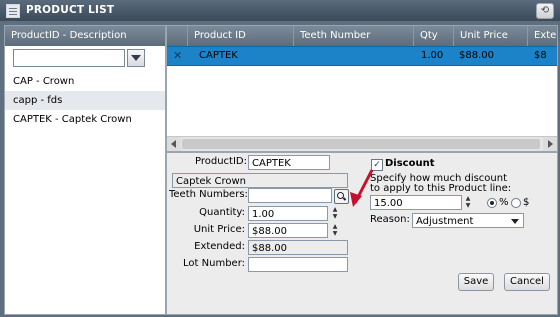 Image resolution: width=560 pixels, height=317 pixels. Describe the element at coordinates (492, 203) in the screenshot. I see `percent-radio` at that location.